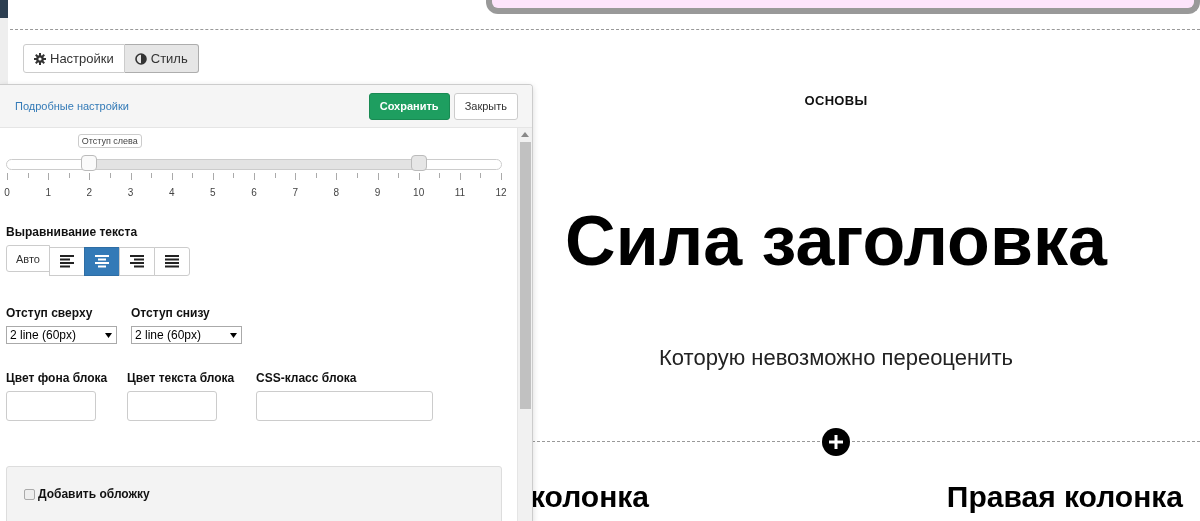 The width and height of the screenshot is (1200, 521). Describe the element at coordinates (28, 258) in the screenshot. I see `align-auto-button: Авто` at that location.